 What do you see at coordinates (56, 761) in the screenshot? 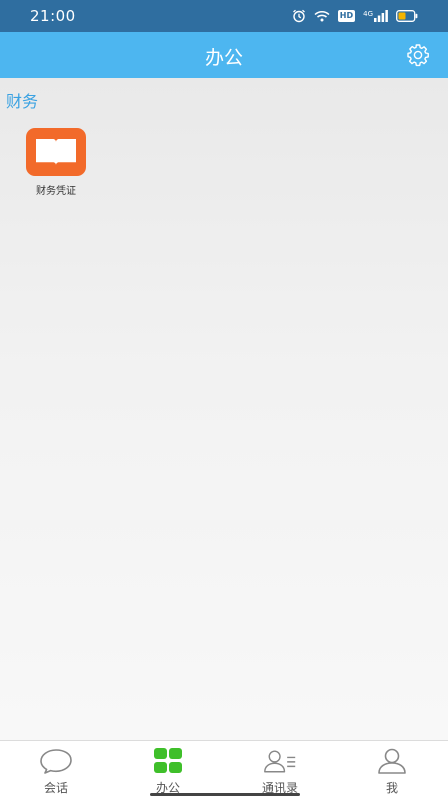
I see `chat-bubble-icon` at bounding box center [56, 761].